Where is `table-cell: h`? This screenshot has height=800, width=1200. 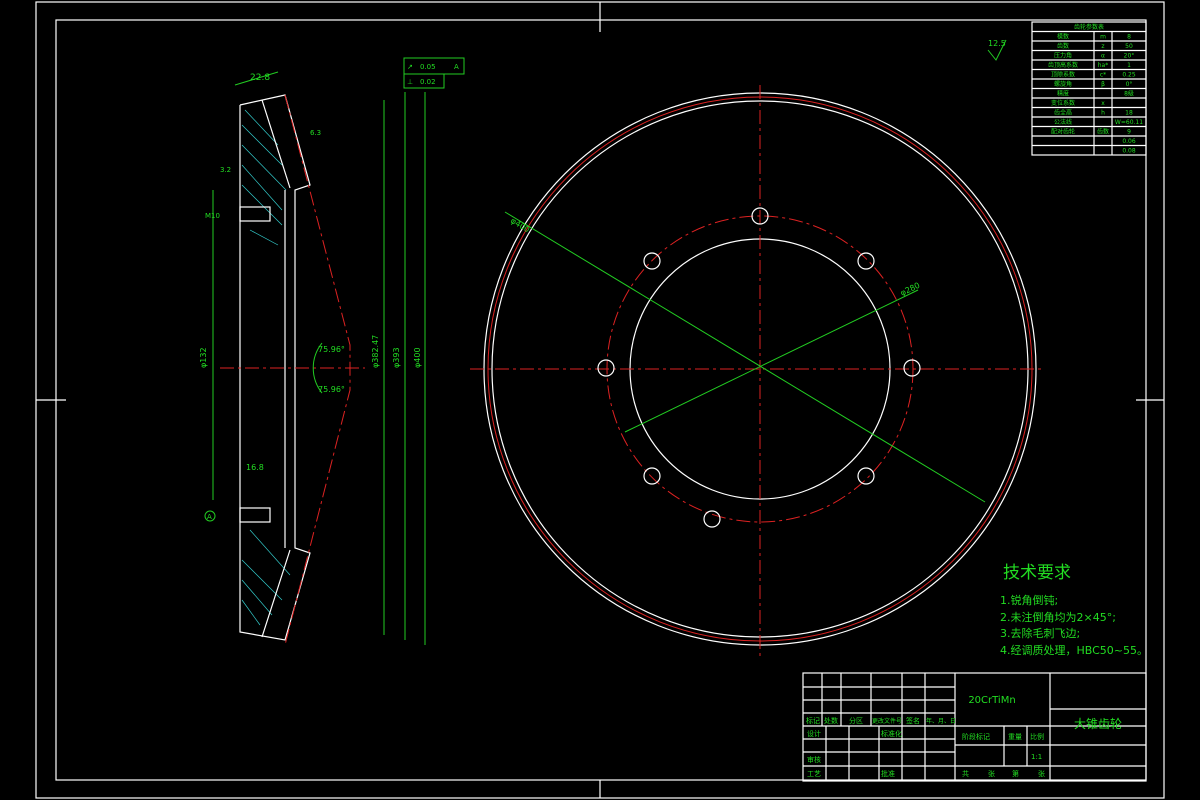
table-cell: h is located at coordinates (1103, 113).